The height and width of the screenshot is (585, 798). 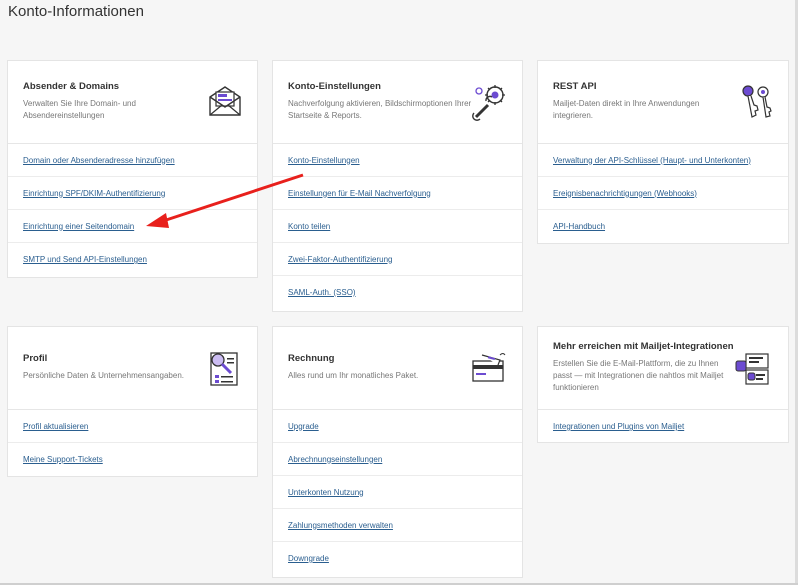 I want to click on annotation-arrow, so click(x=225, y=200).